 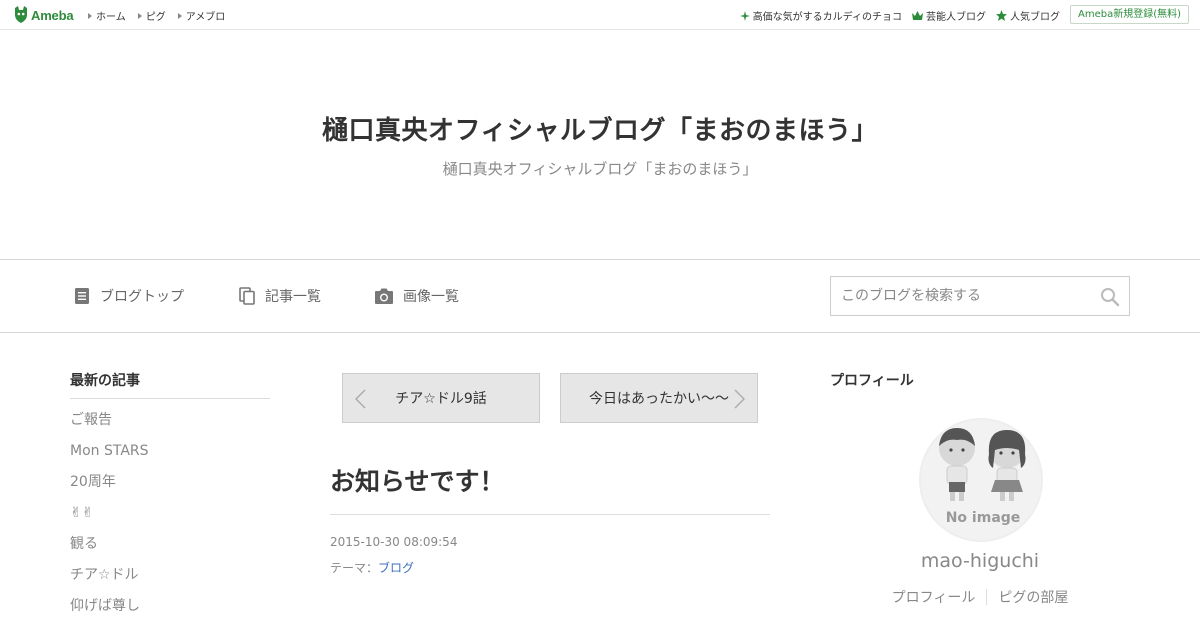 I want to click on blog-title: 樋口真央オフィシャルブログ「まおのまほう」, so click(x=600, y=128).